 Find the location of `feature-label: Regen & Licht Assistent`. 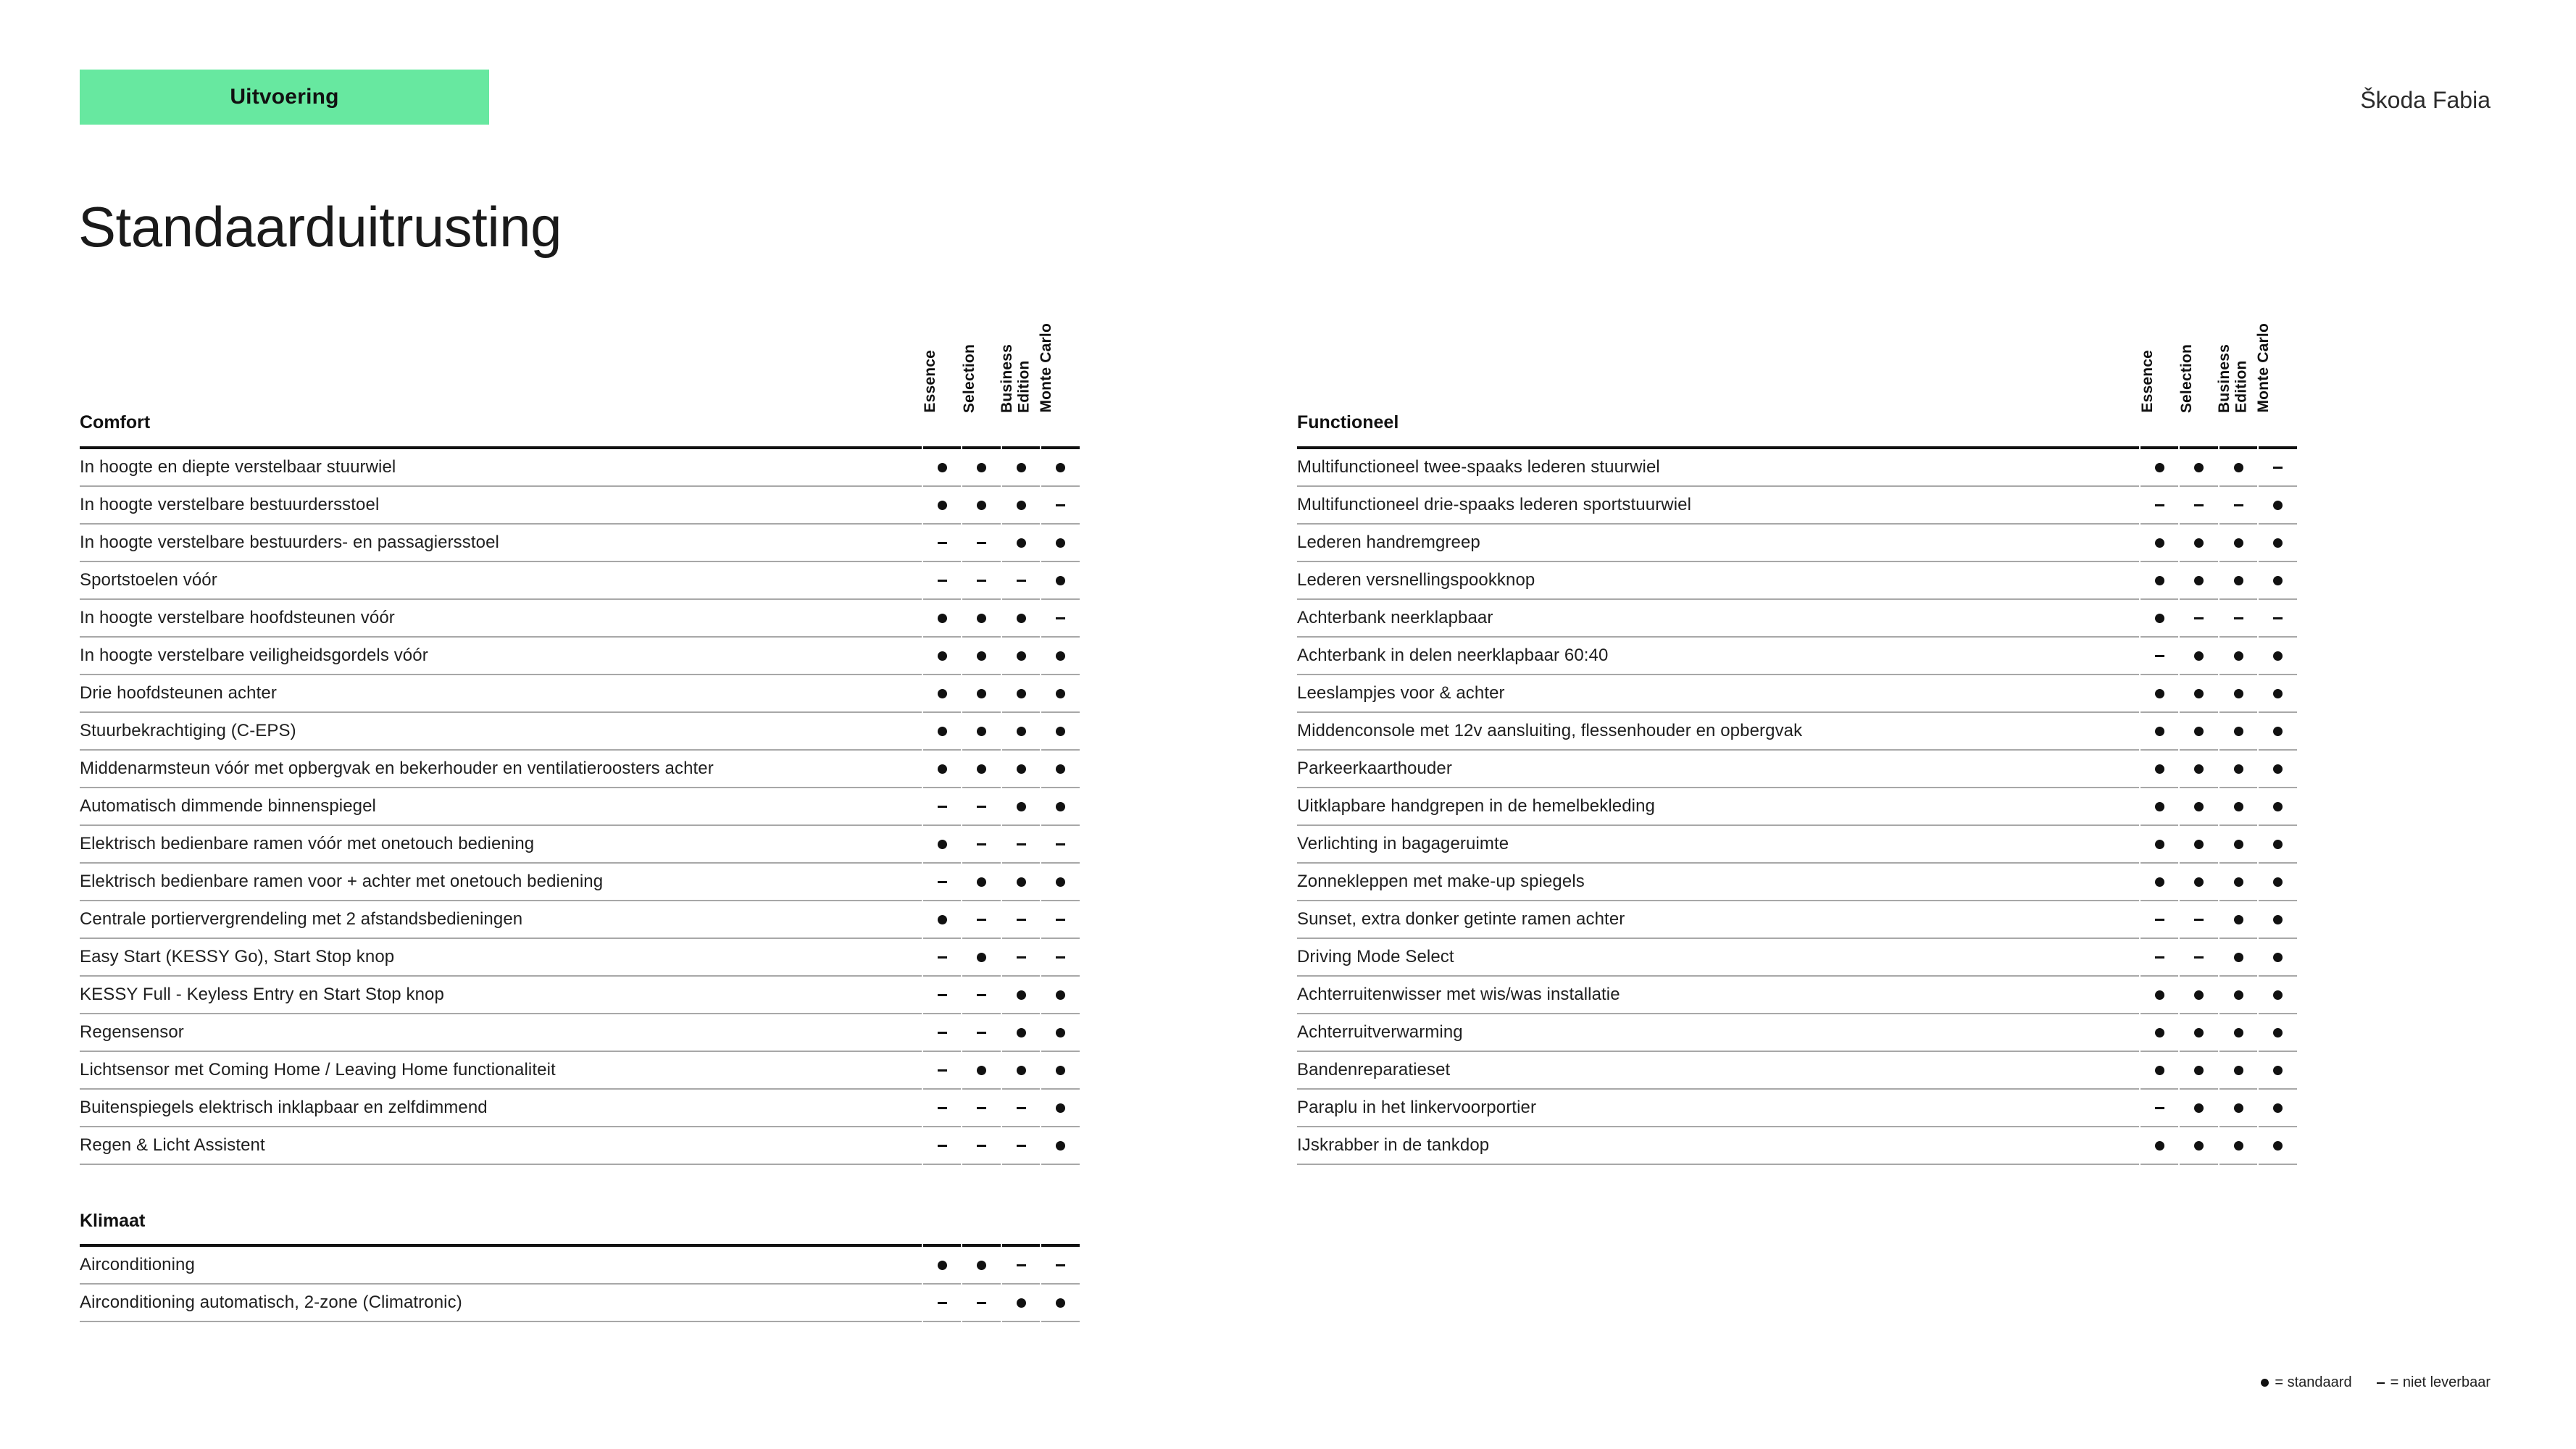

feature-label: Regen & Licht Assistent is located at coordinates (501, 1145).